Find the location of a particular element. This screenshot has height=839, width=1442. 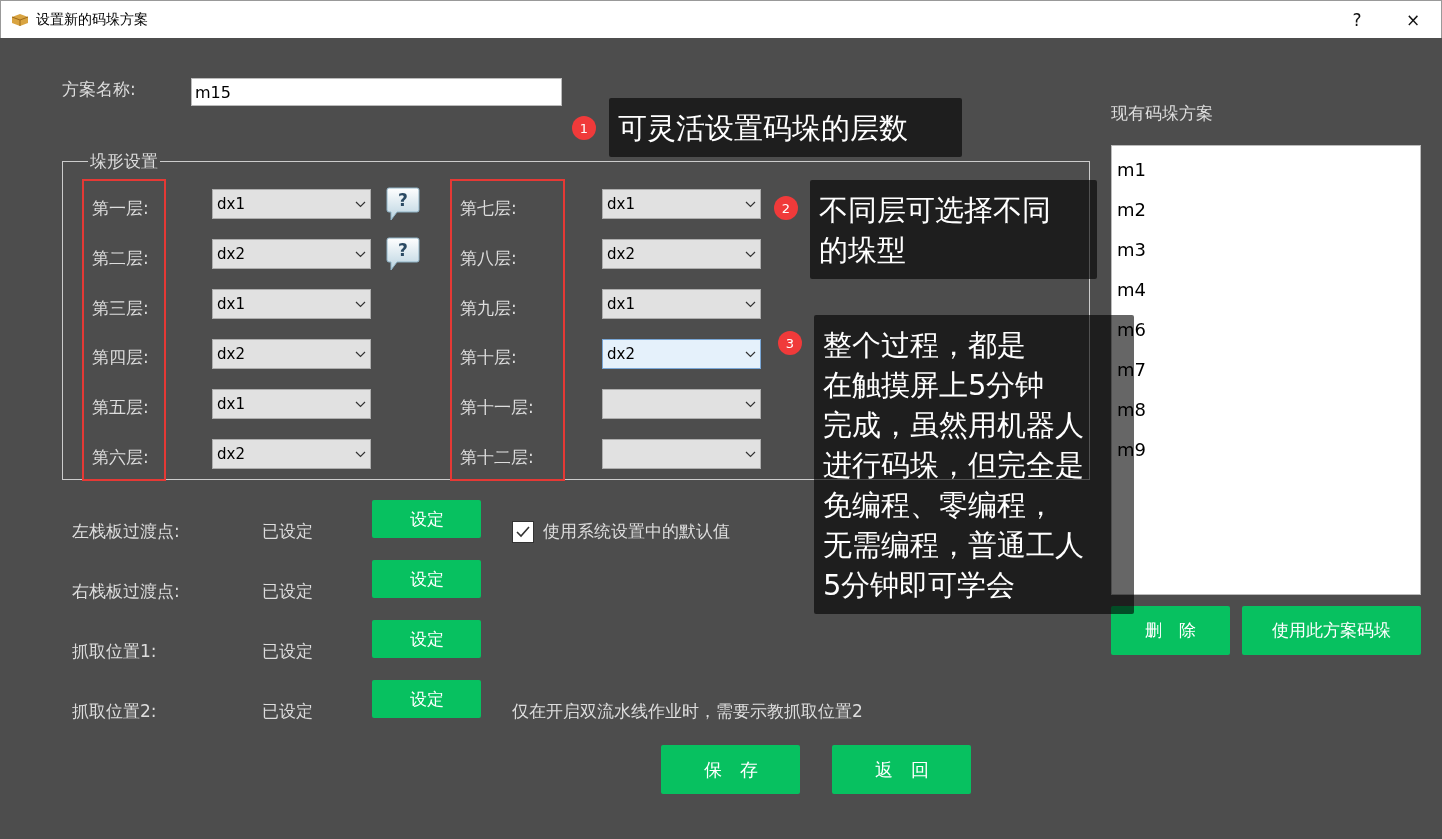

hint-text: 仅在开启双流水线作业时，需要示教抓取位置2 is located at coordinates (687, 711).